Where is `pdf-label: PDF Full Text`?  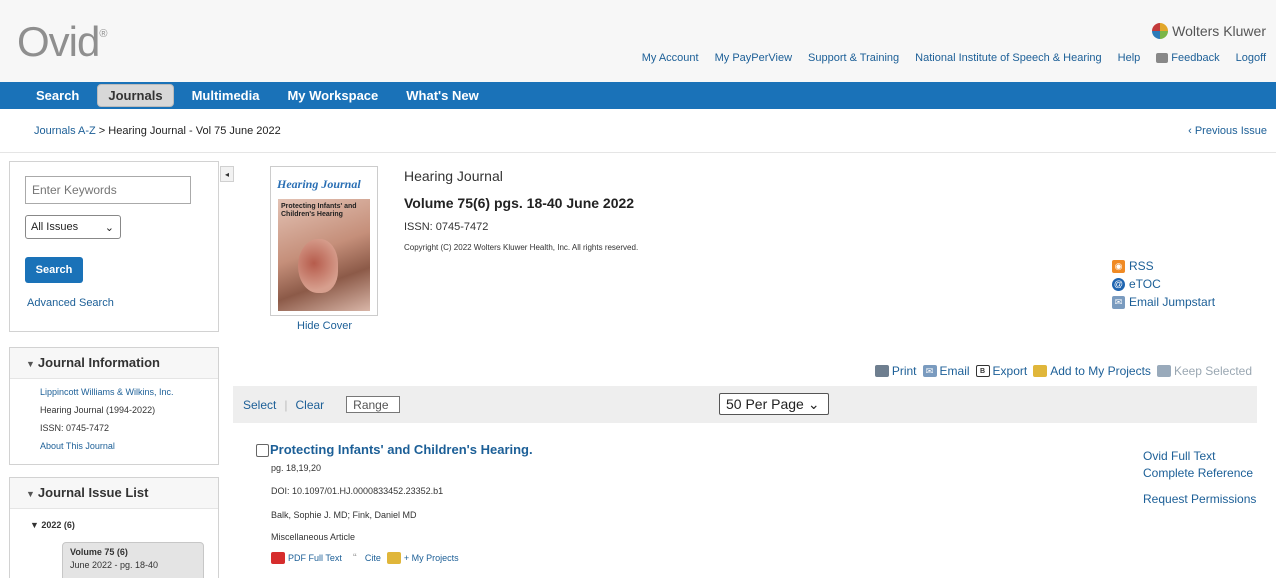 pdf-label: PDF Full Text is located at coordinates (315, 558).